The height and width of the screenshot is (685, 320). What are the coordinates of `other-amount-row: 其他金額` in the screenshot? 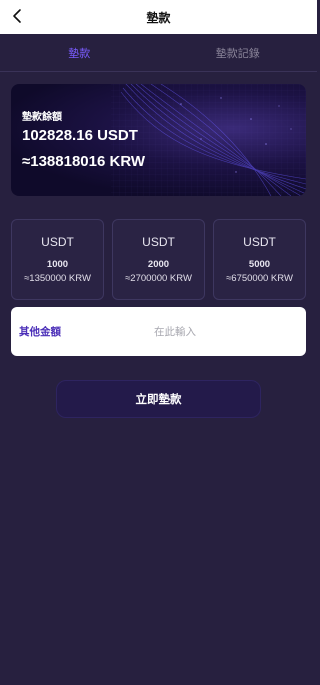 It's located at (158, 331).